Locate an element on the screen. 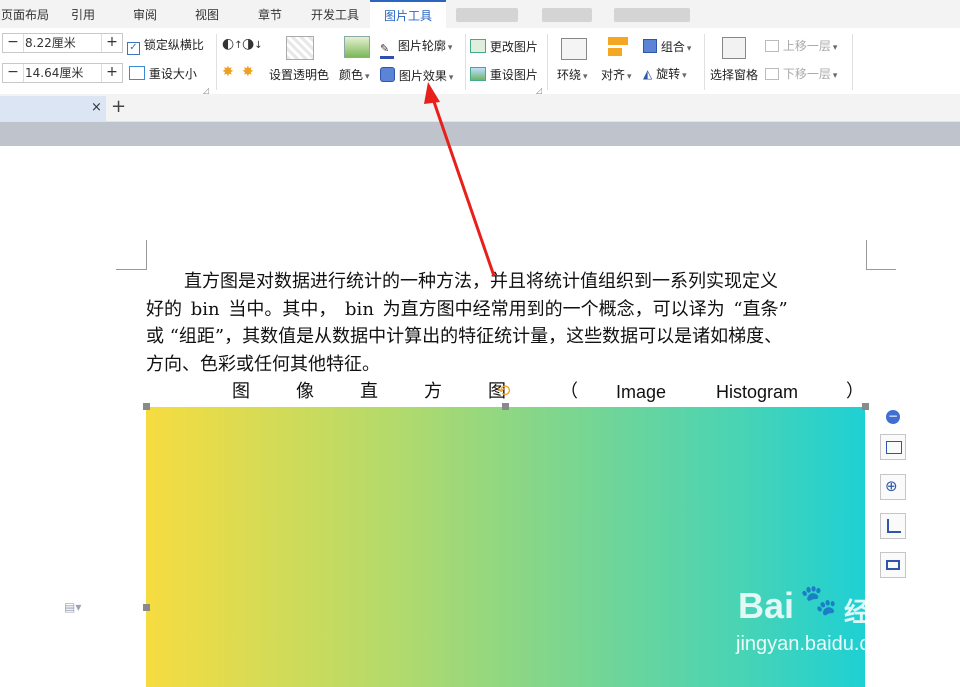 This screenshot has height=687, width=960. paw-icon: 🐾 is located at coordinates (819, 600).